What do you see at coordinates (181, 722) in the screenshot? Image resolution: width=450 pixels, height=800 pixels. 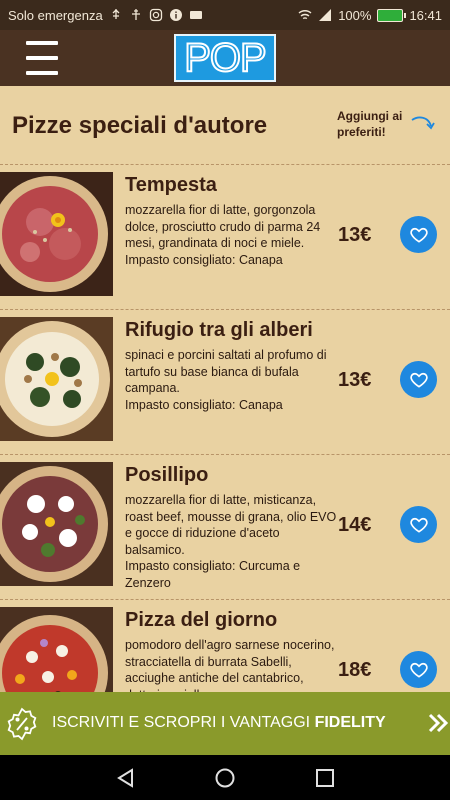 I see `promo-label: ISCRIVITI E SCROPRI I VANTAGGI` at bounding box center [181, 722].